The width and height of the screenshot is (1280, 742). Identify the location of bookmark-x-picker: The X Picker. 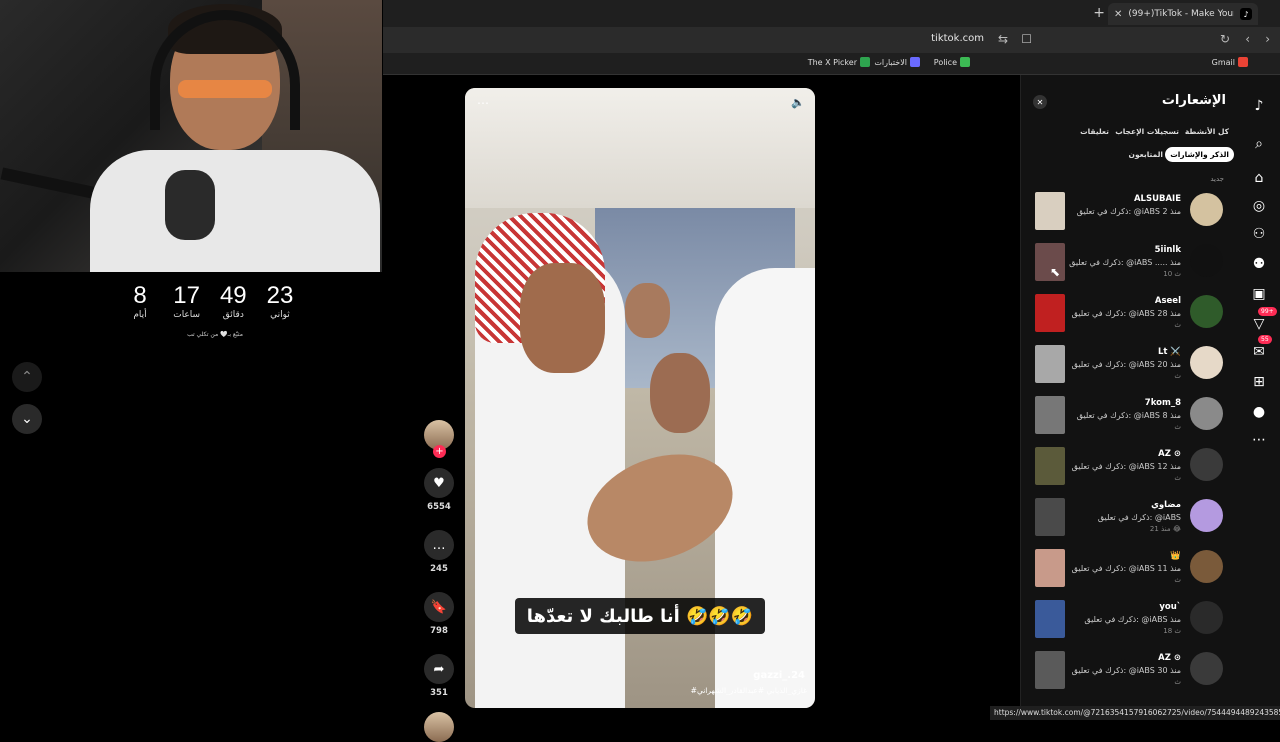
(839, 62).